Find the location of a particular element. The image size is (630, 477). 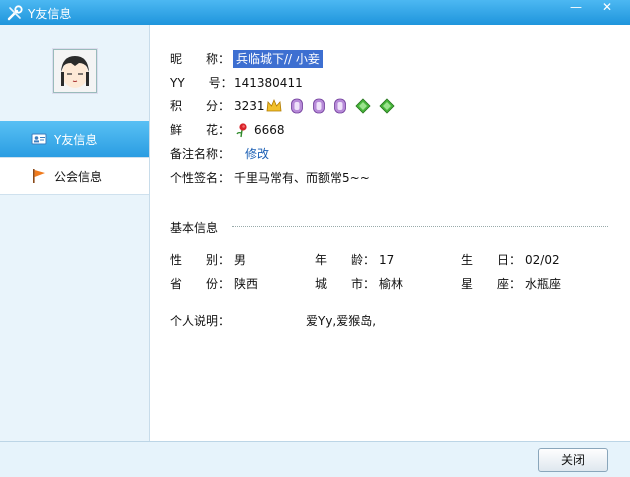

description-value: 爱Yy,爱猴岛, is located at coordinates (341, 321).